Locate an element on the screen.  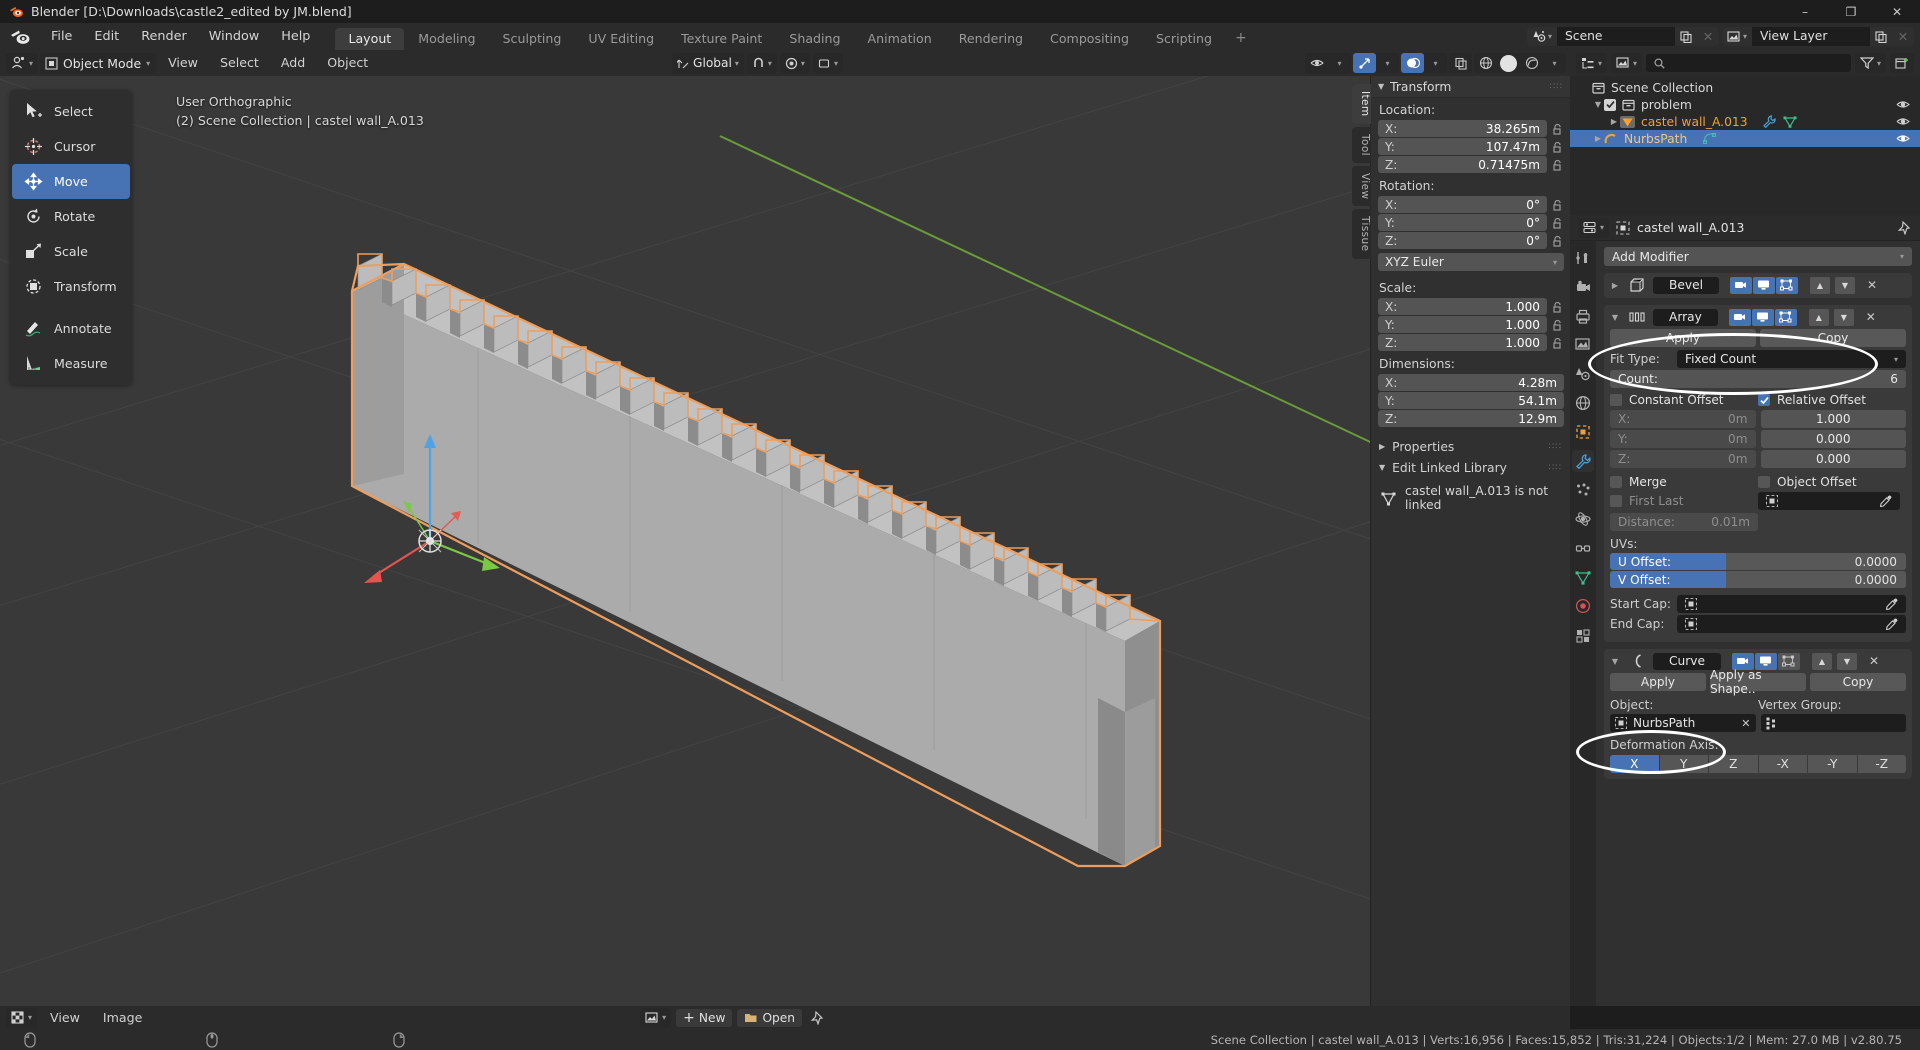
curve-data-icon is located at coordinates (1711, 138).